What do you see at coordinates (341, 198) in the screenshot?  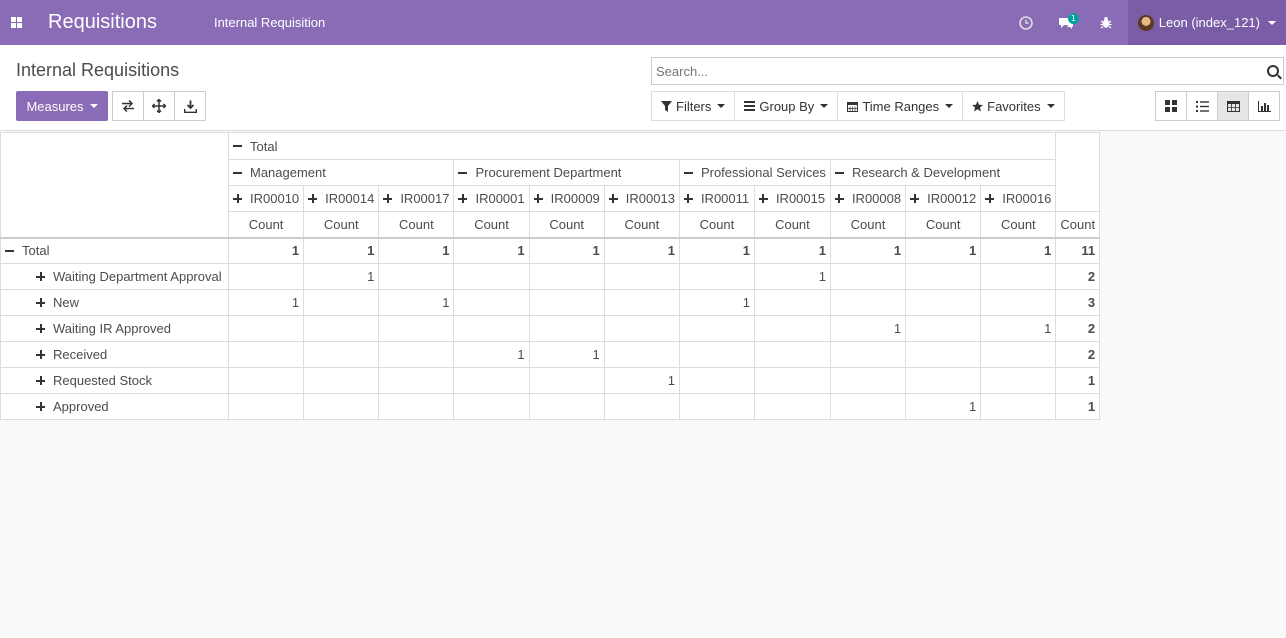 I see `col-header-item: IR00014` at bounding box center [341, 198].